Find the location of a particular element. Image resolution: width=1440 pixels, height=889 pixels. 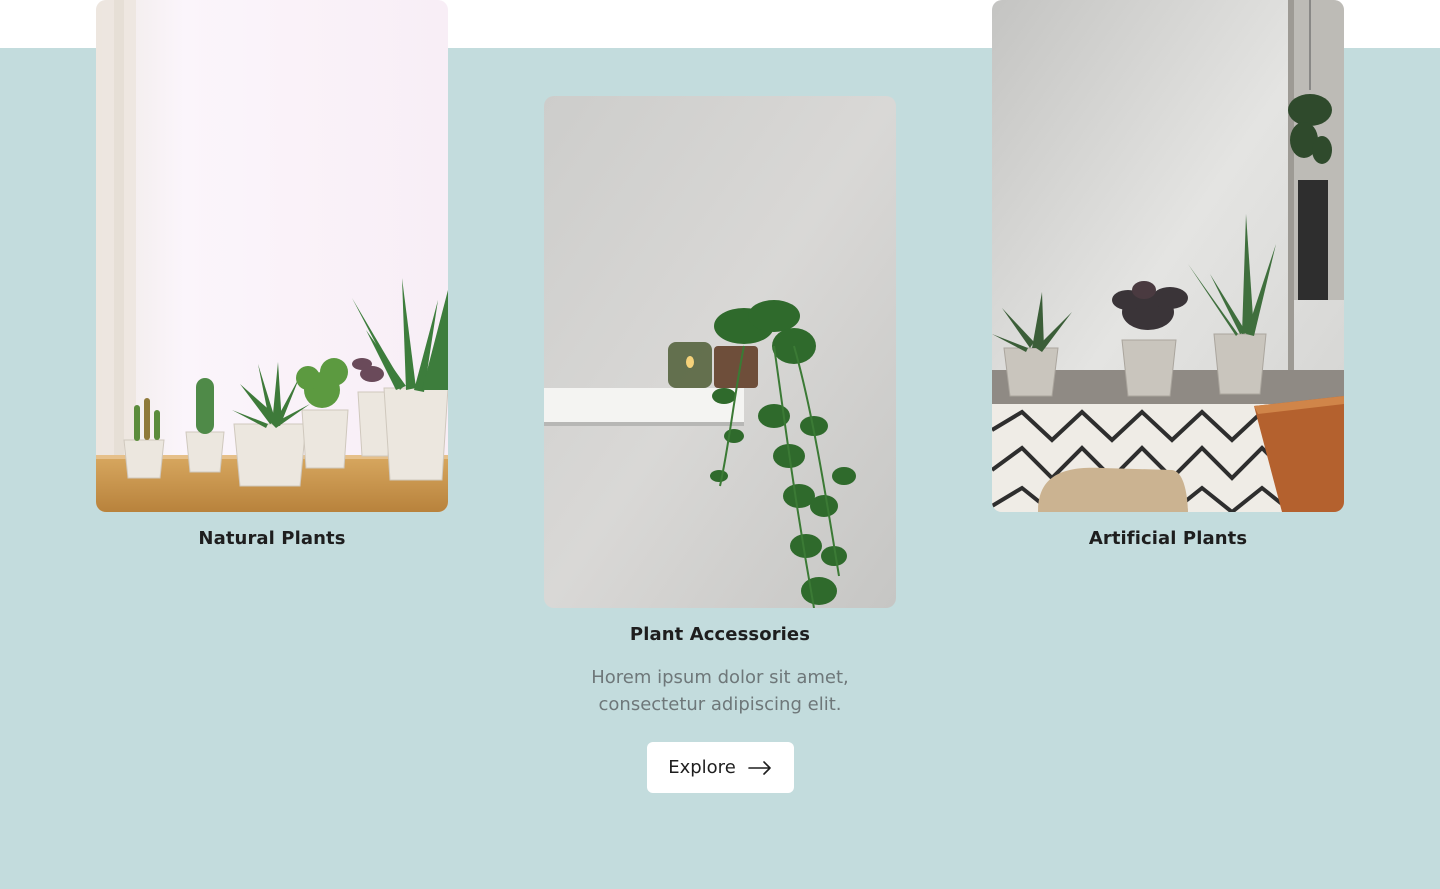

natural-plants-image is located at coordinates (272, 256).